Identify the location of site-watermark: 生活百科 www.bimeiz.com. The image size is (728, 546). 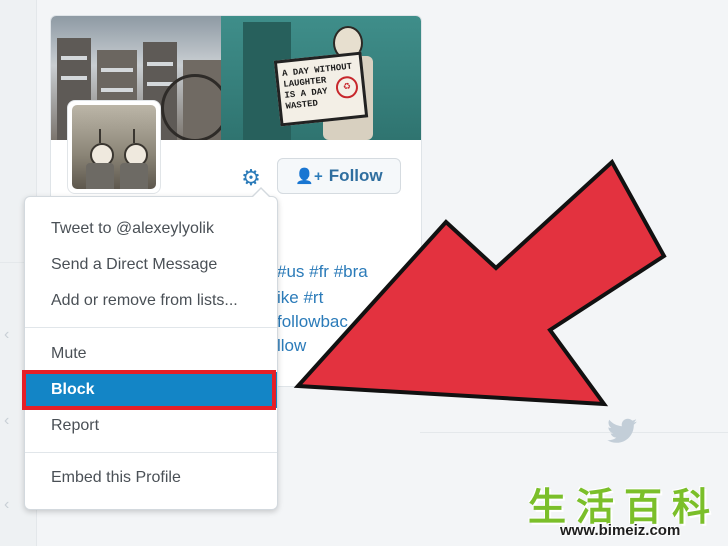
(625, 511).